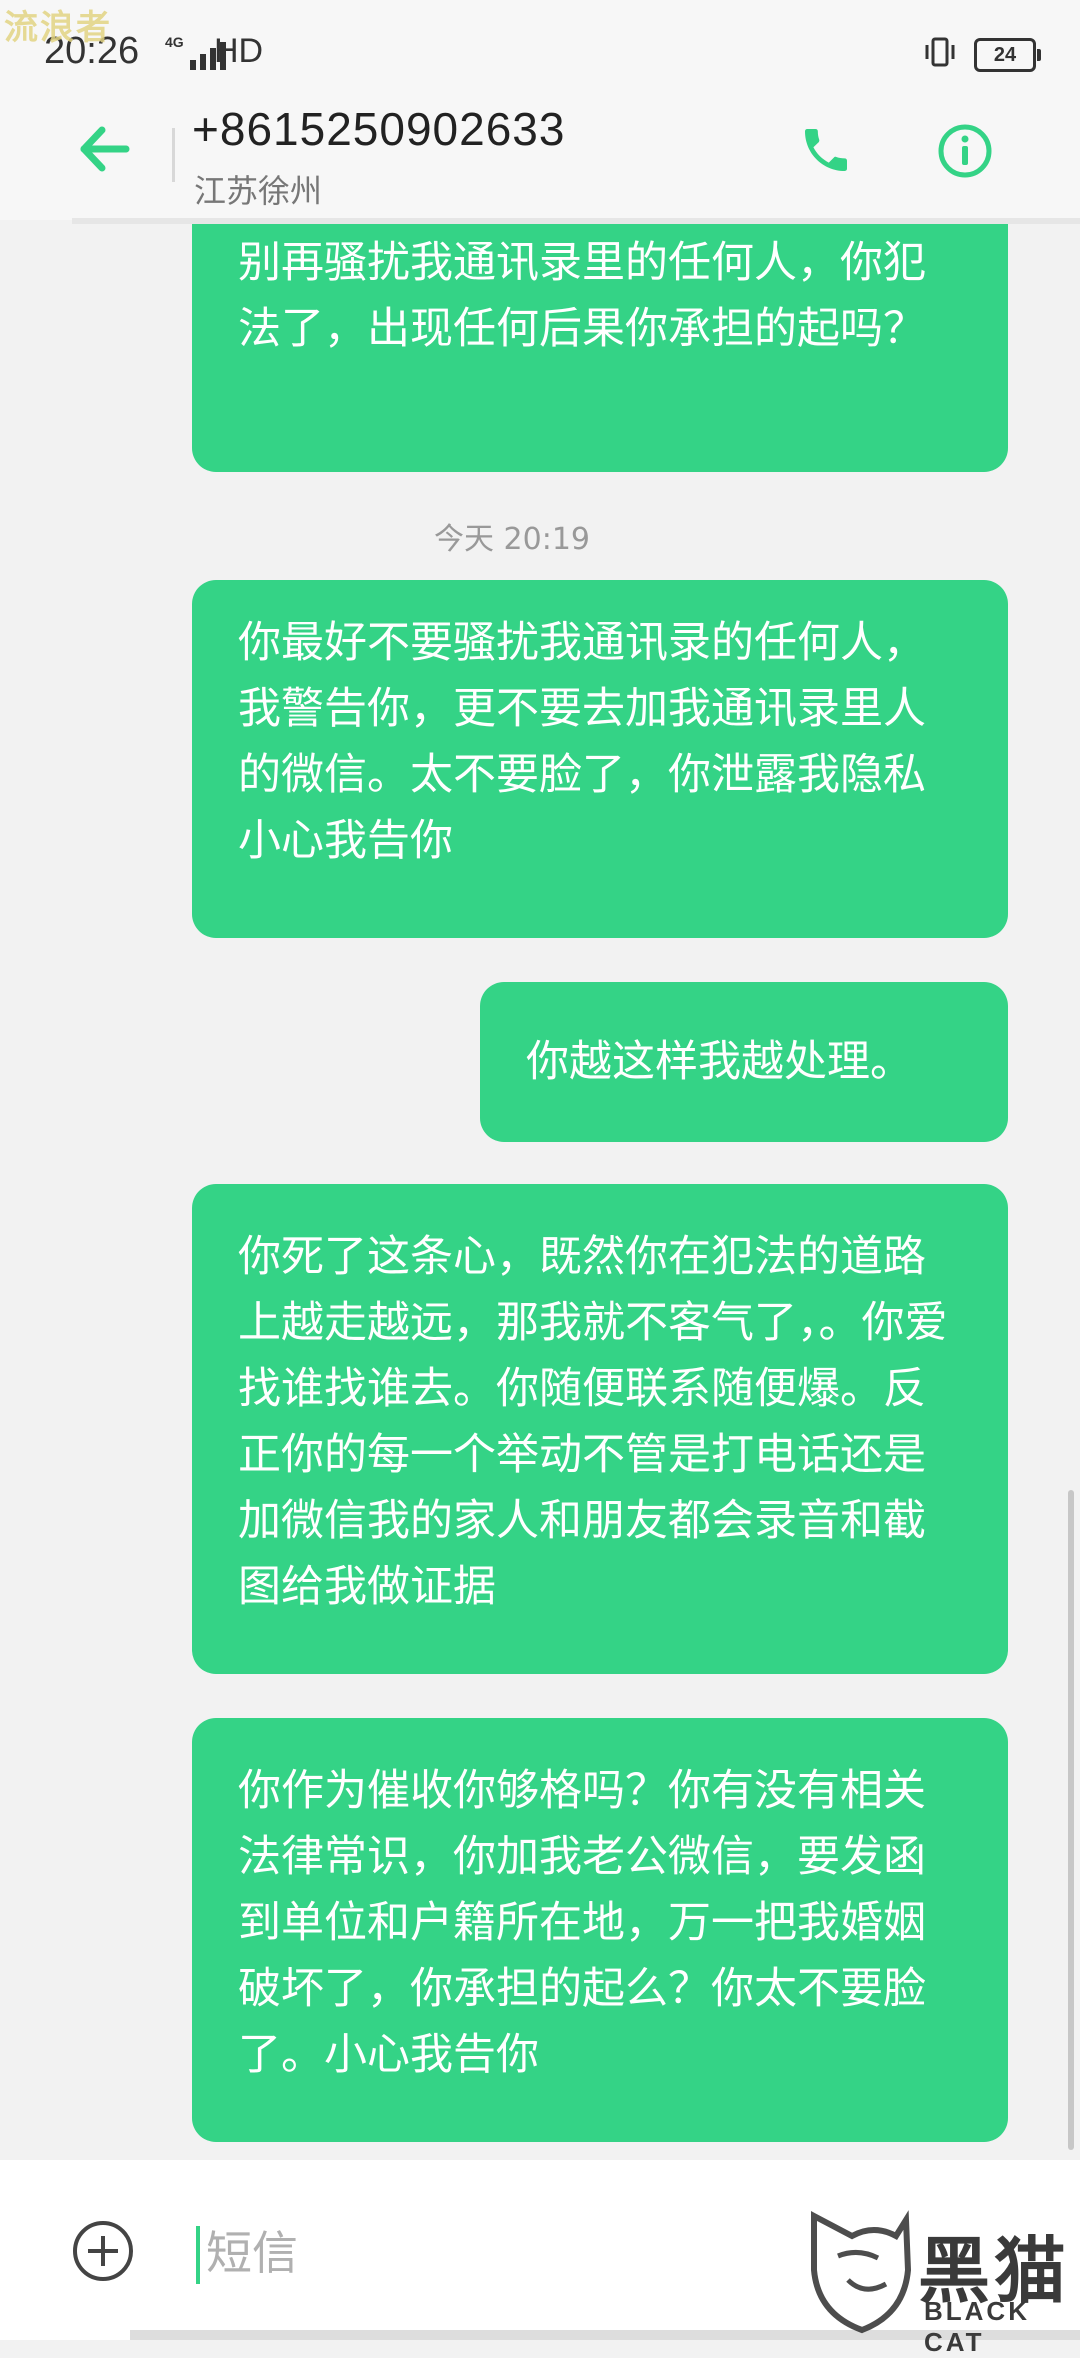 The width and height of the screenshot is (1080, 2358). Describe the element at coordinates (965, 151) in the screenshot. I see `info-icon` at that location.